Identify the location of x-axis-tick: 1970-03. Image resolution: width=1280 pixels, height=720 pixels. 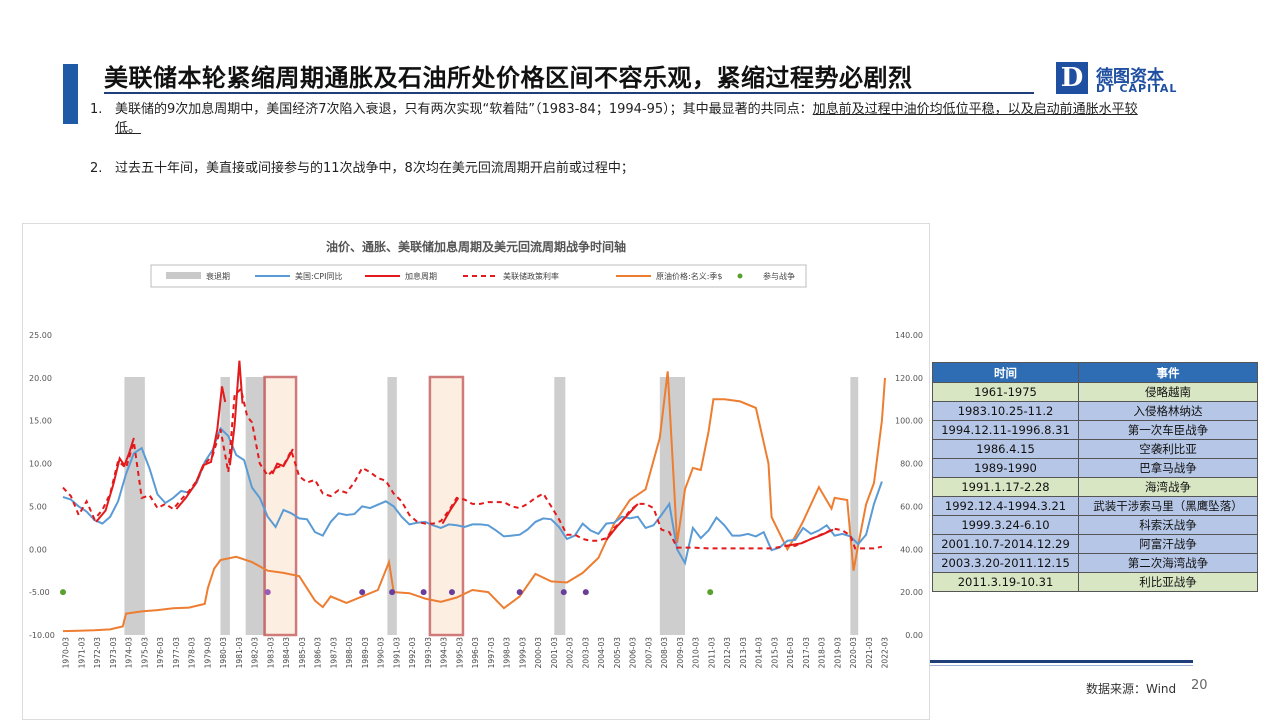
(66, 653).